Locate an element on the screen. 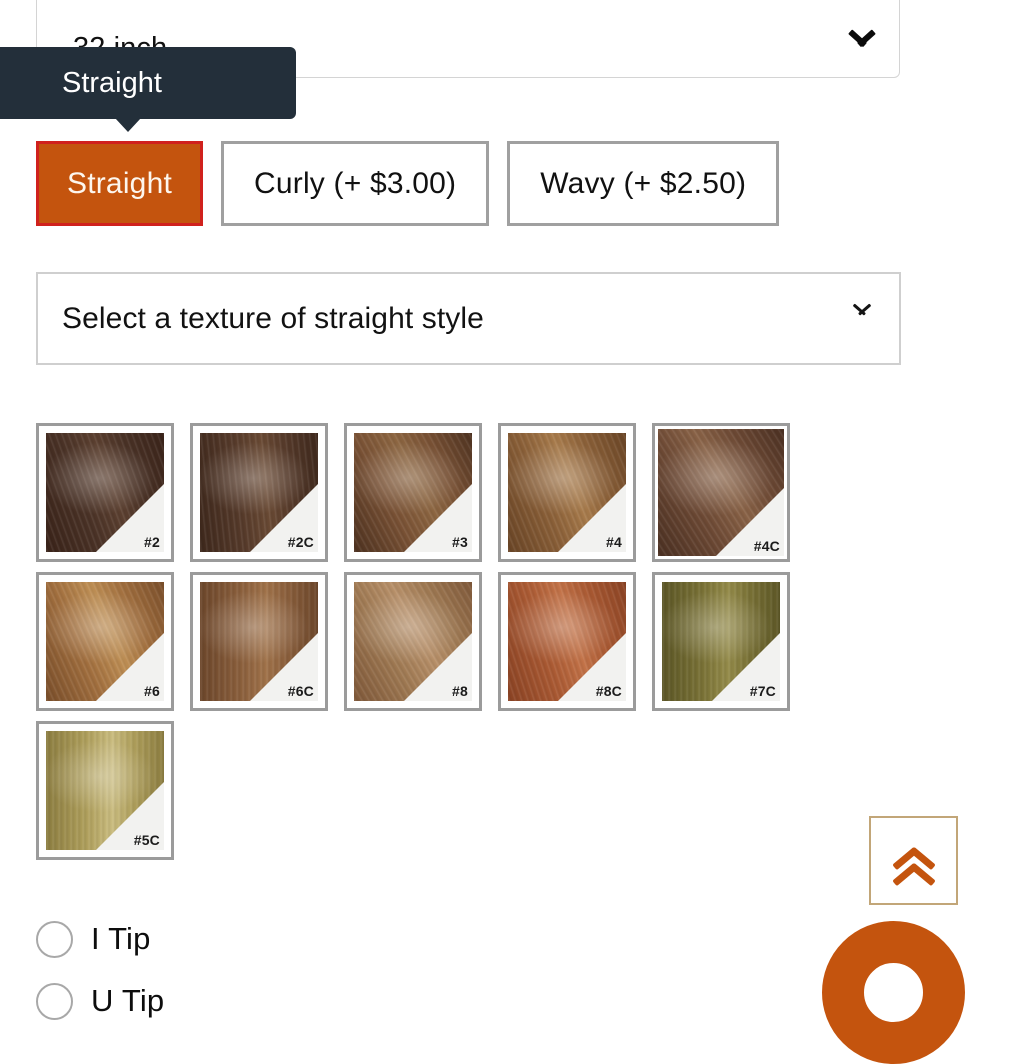 Image resolution: width=1023 pixels, height=1064 pixels. swatch-label: #6C is located at coordinates (300, 691).